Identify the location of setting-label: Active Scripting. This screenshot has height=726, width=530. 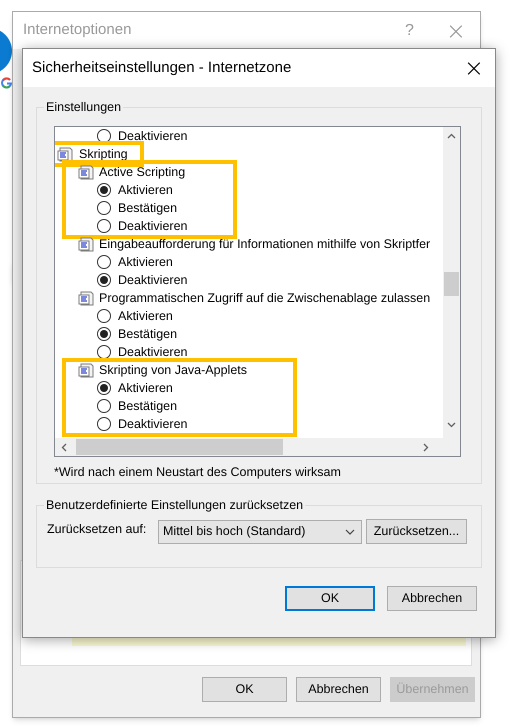
(142, 172).